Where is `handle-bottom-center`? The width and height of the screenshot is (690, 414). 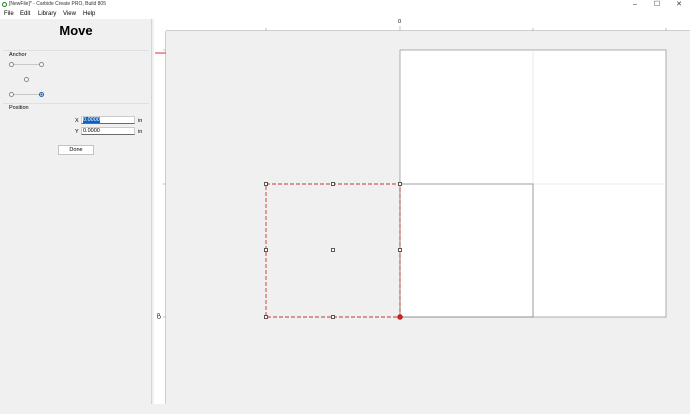
handle-bottom-center is located at coordinates (333, 317).